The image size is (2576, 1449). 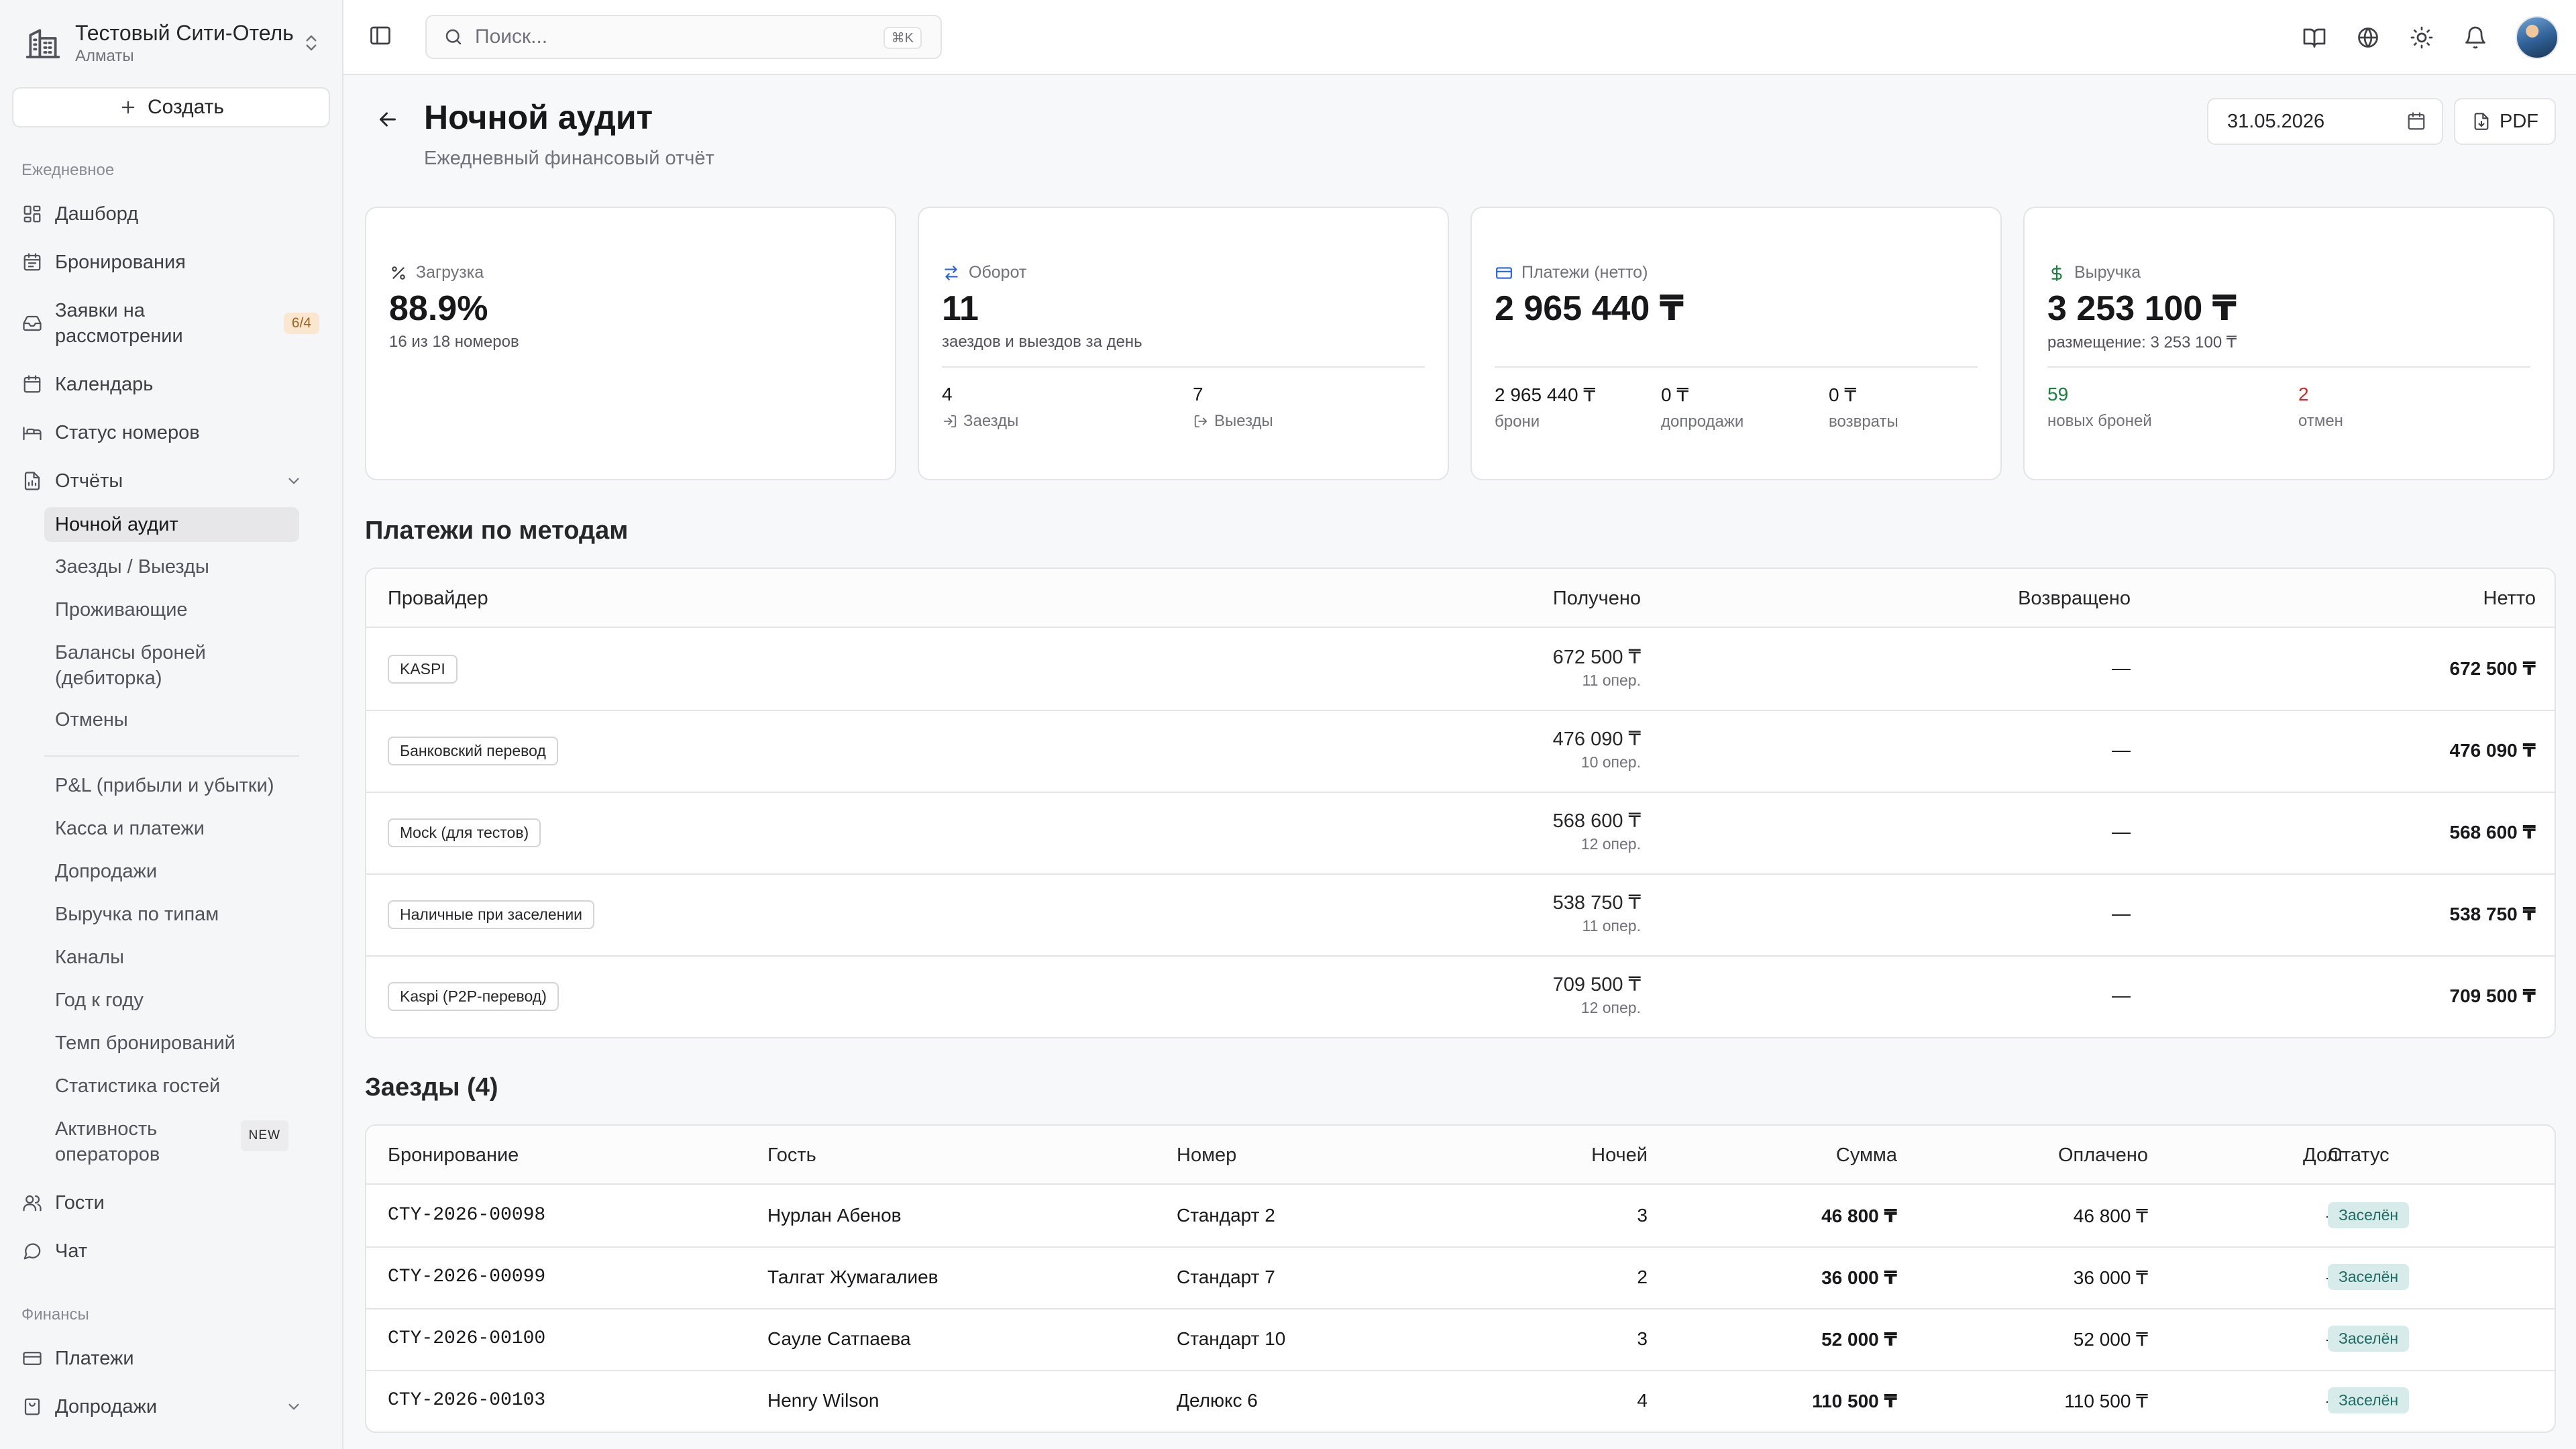 I want to click on sun-icon, so click(x=2421, y=37).